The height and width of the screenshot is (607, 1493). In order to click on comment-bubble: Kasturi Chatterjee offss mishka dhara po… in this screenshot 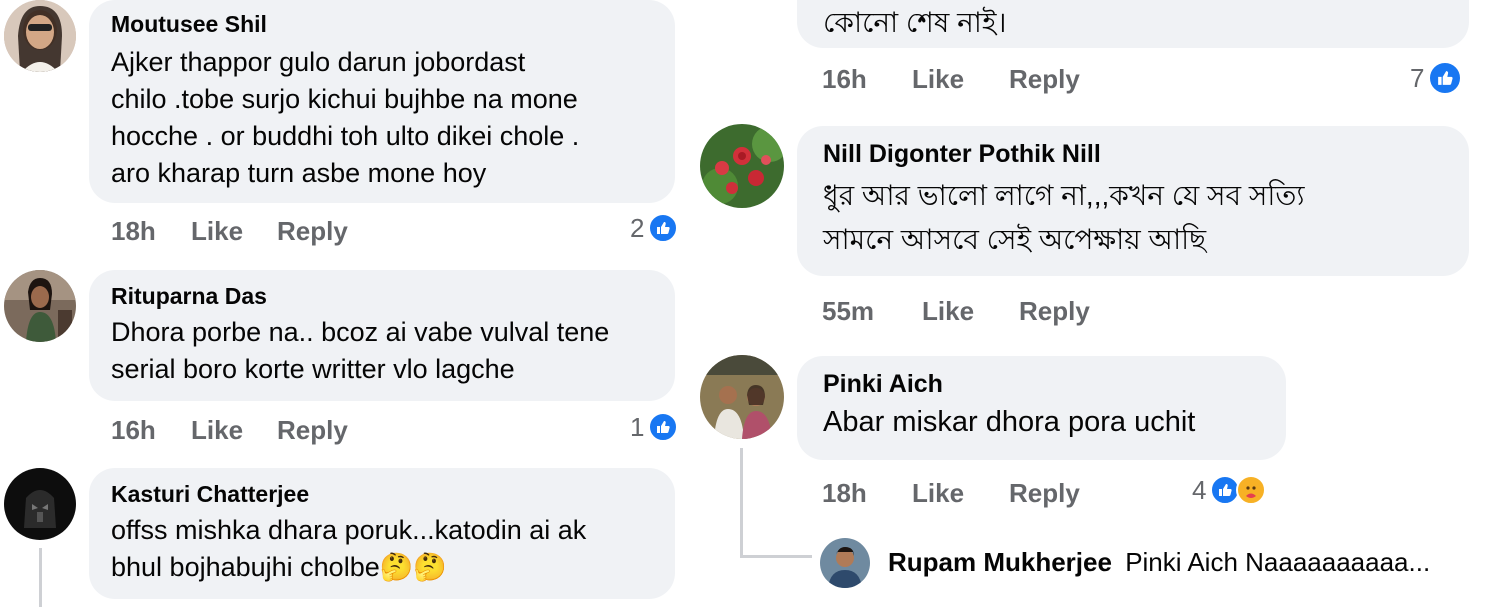, I will do `click(382, 533)`.